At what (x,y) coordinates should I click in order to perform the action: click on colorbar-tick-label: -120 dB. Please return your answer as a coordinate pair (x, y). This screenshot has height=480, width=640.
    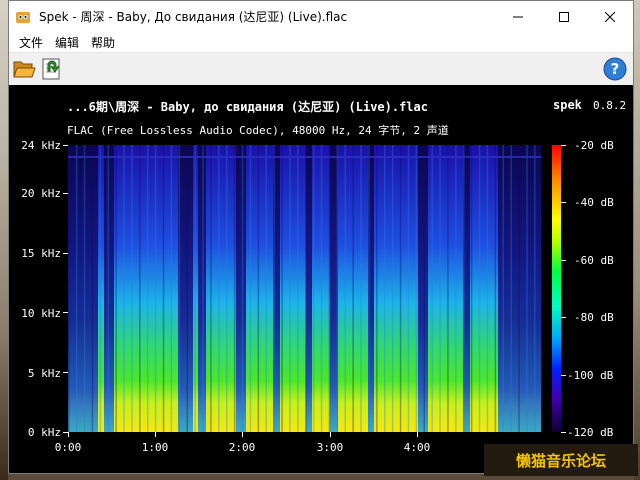
    Looking at the image, I should click on (590, 432).